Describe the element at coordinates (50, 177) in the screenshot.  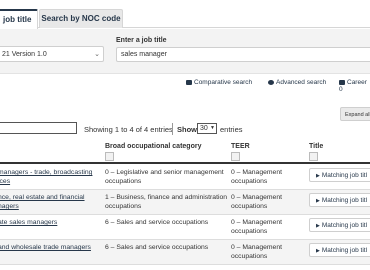
I see `occupation-link: managers - trade, broadcasting ices` at that location.